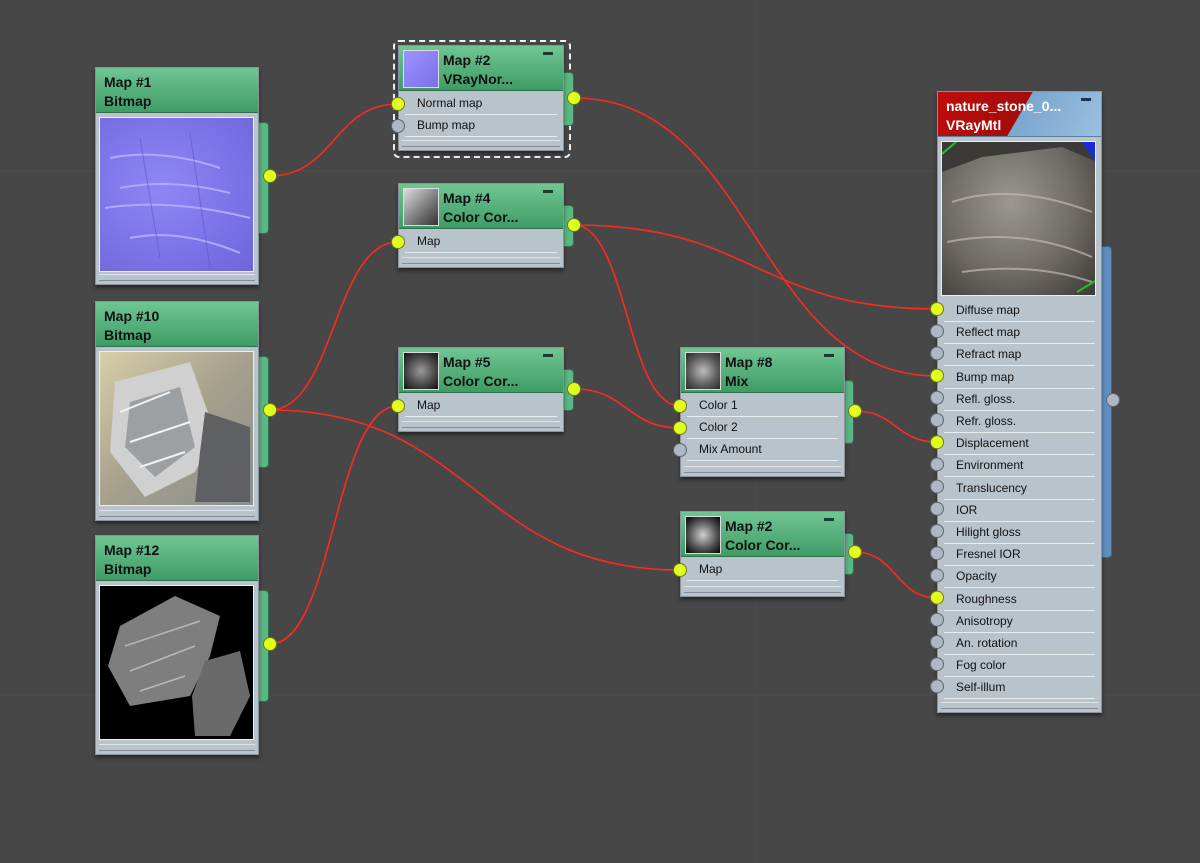 This screenshot has width=1200, height=863. I want to click on socket-fog-color: Fog color, so click(1019, 666).